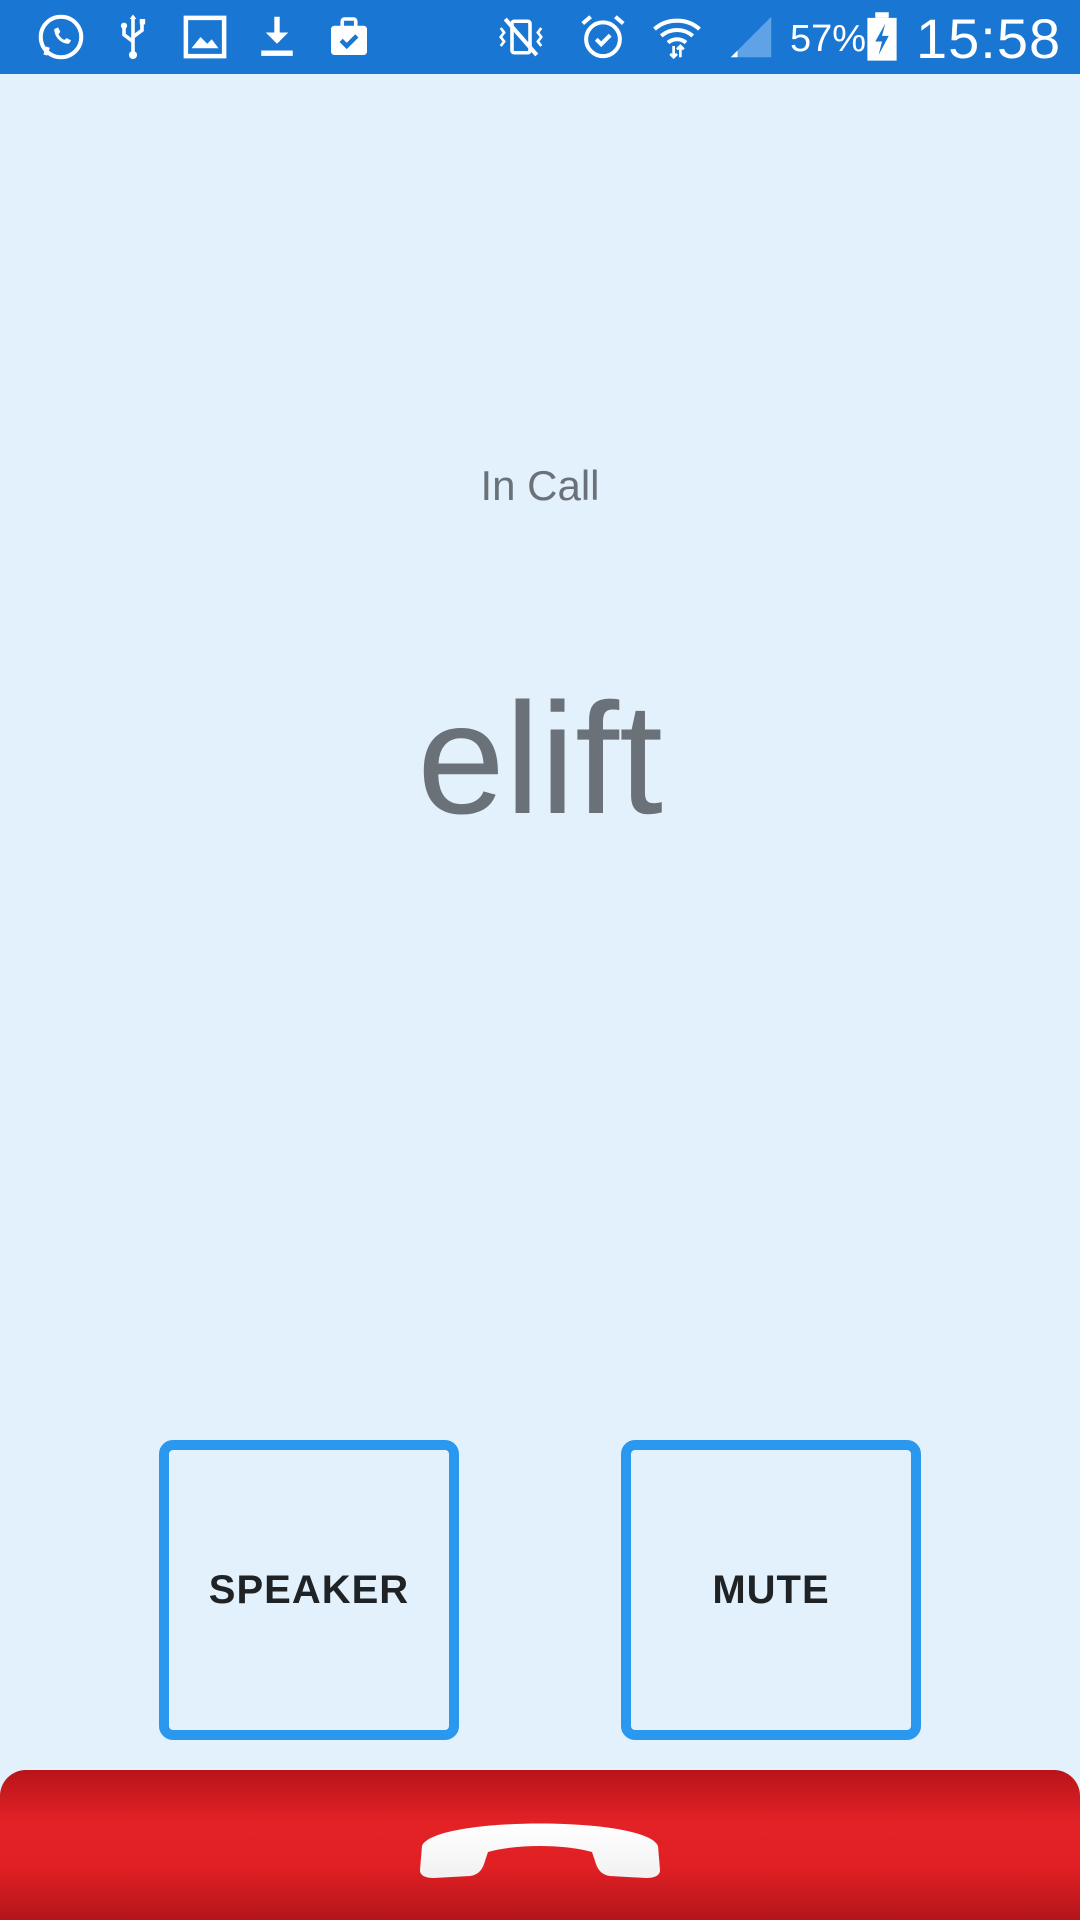  I want to click on speaker-button-label: SPEAKER, so click(309, 1589).